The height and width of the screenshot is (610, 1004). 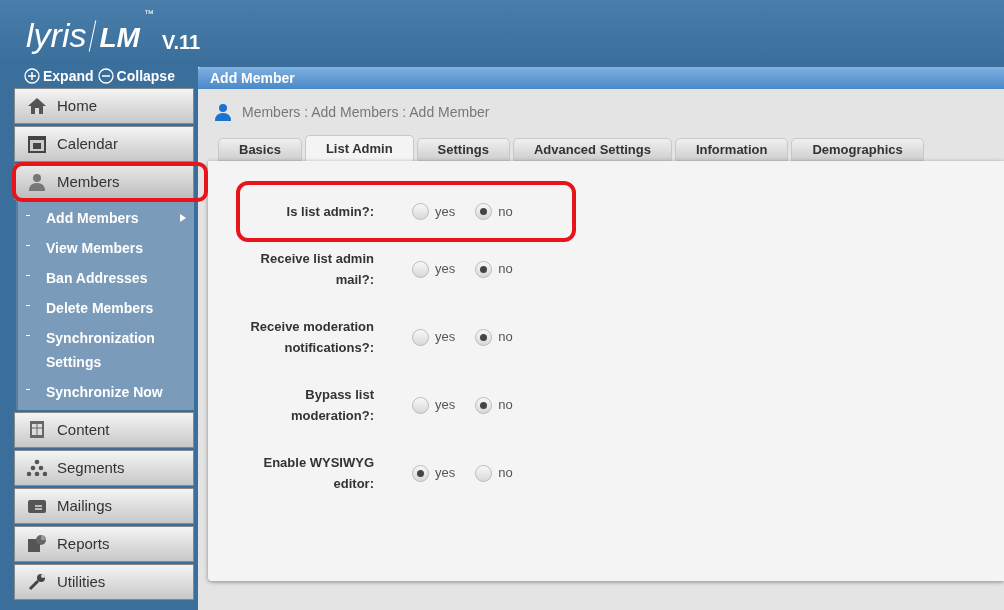 What do you see at coordinates (37, 106) in the screenshot?
I see `house-icon` at bounding box center [37, 106].